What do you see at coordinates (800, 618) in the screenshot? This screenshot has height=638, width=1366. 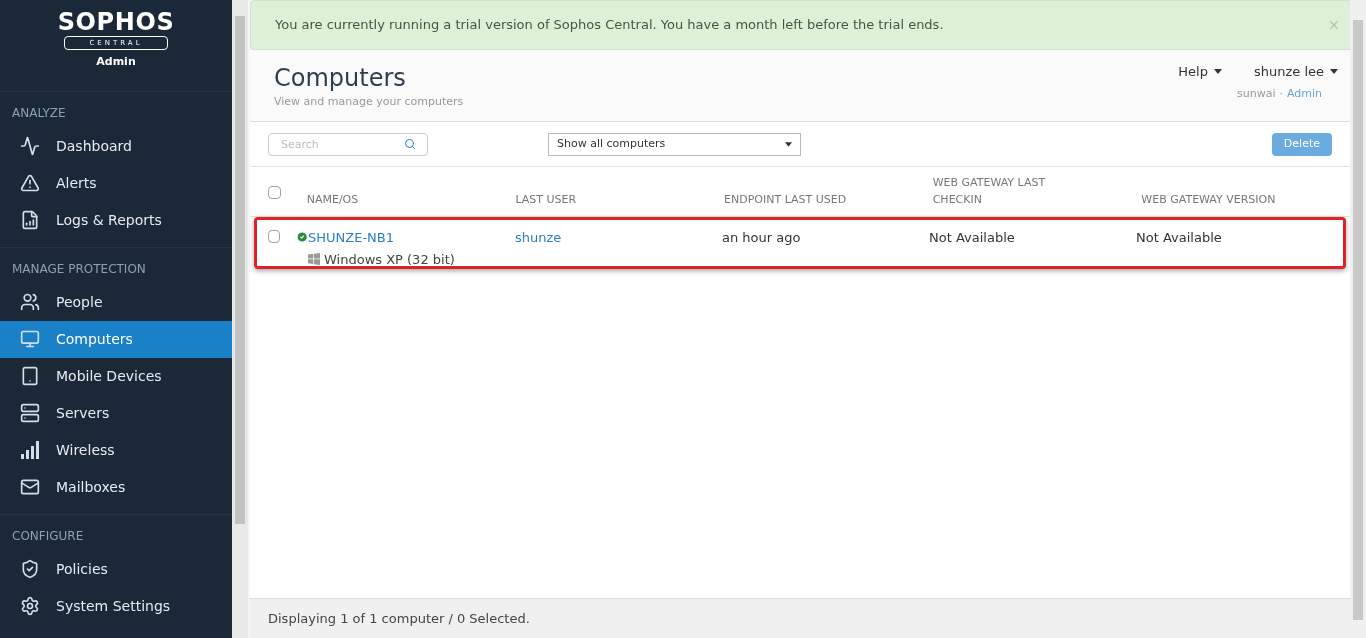 I see `status-bar: Displaying 1 of 1 computer / 0 Selected.` at bounding box center [800, 618].